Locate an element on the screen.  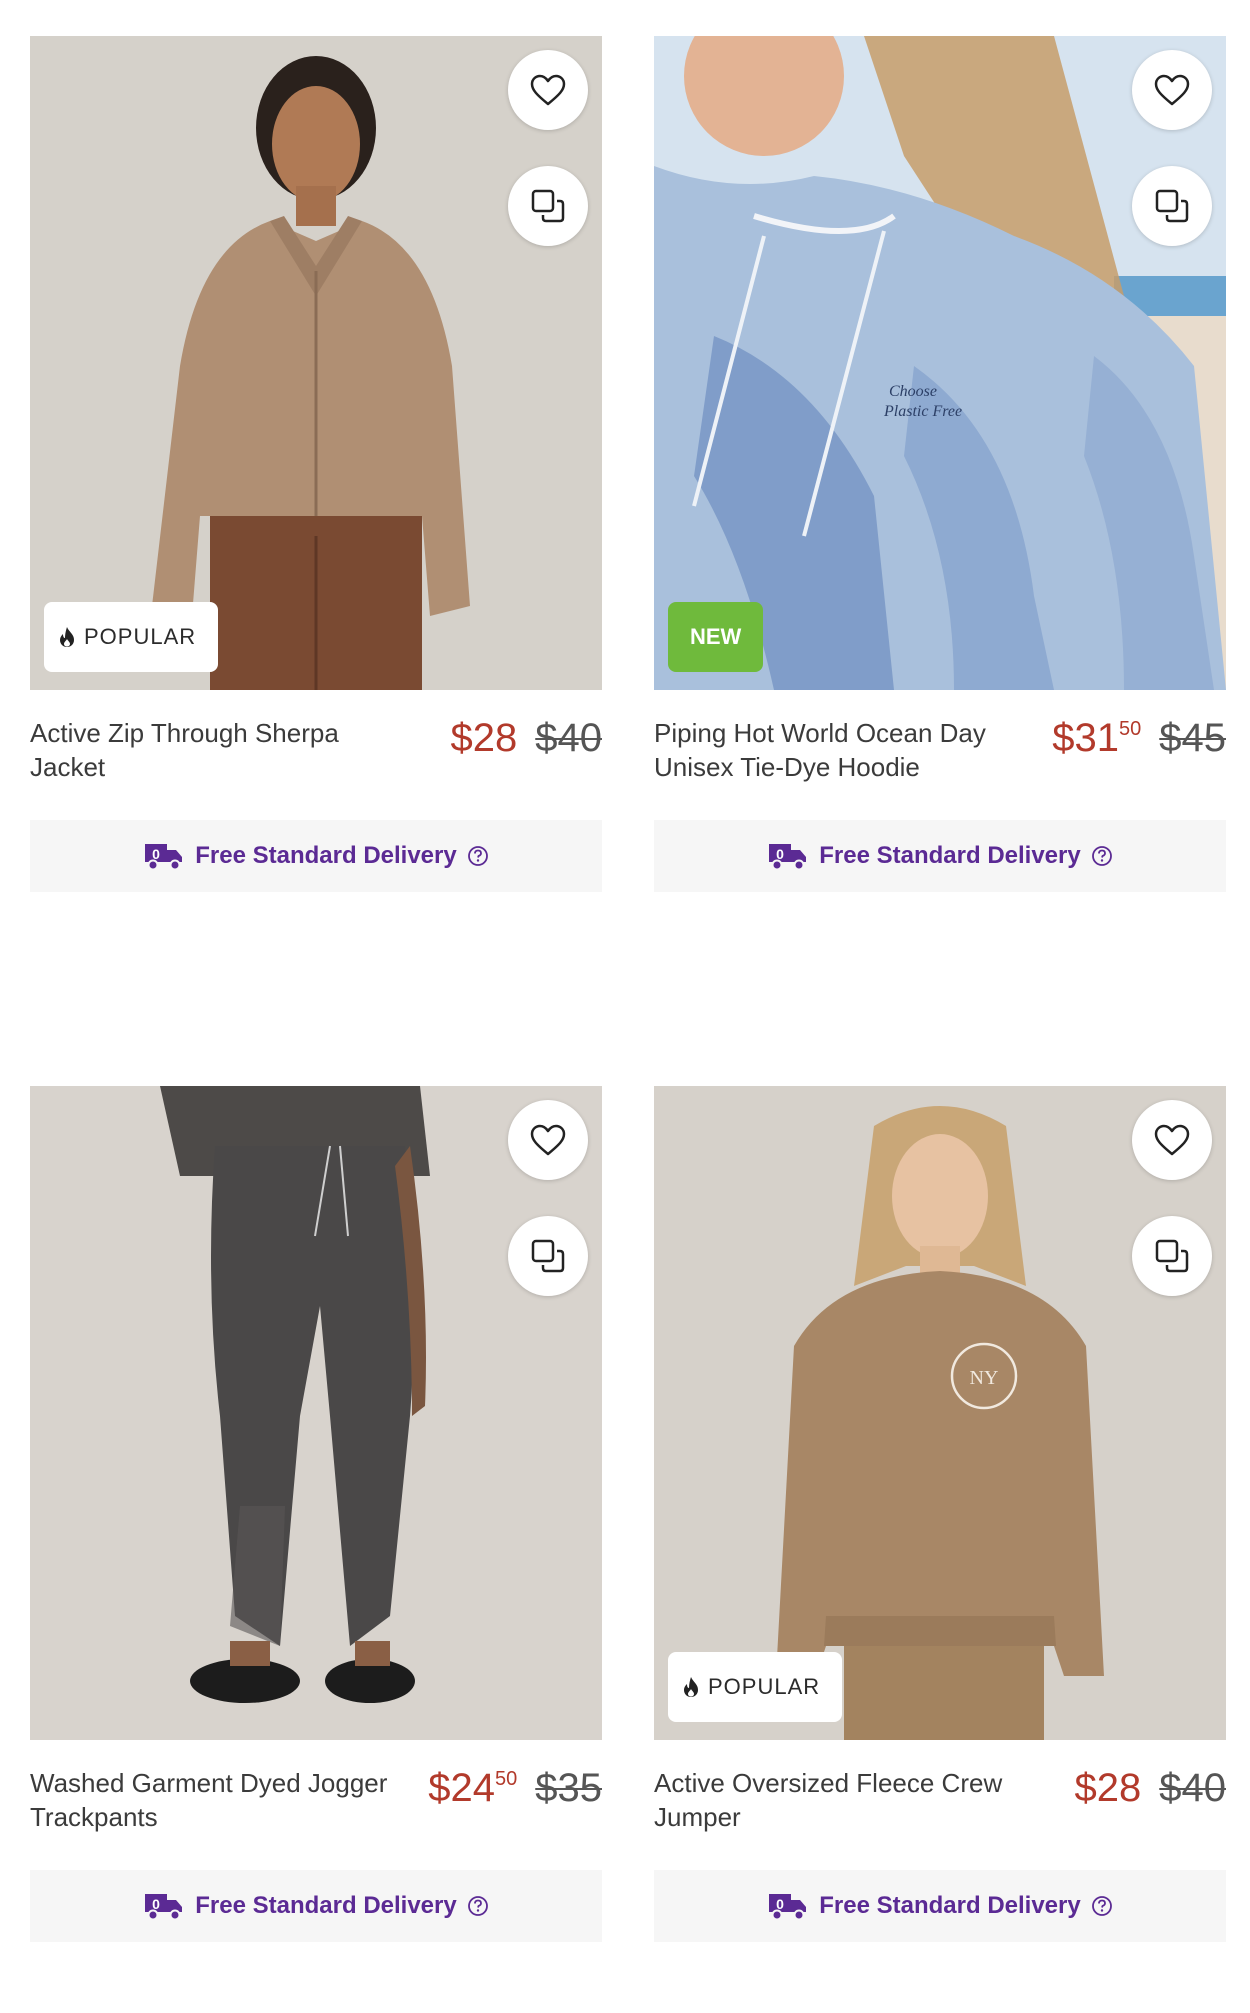
price-group: $2450 $35 is located at coordinates (515, 1788).